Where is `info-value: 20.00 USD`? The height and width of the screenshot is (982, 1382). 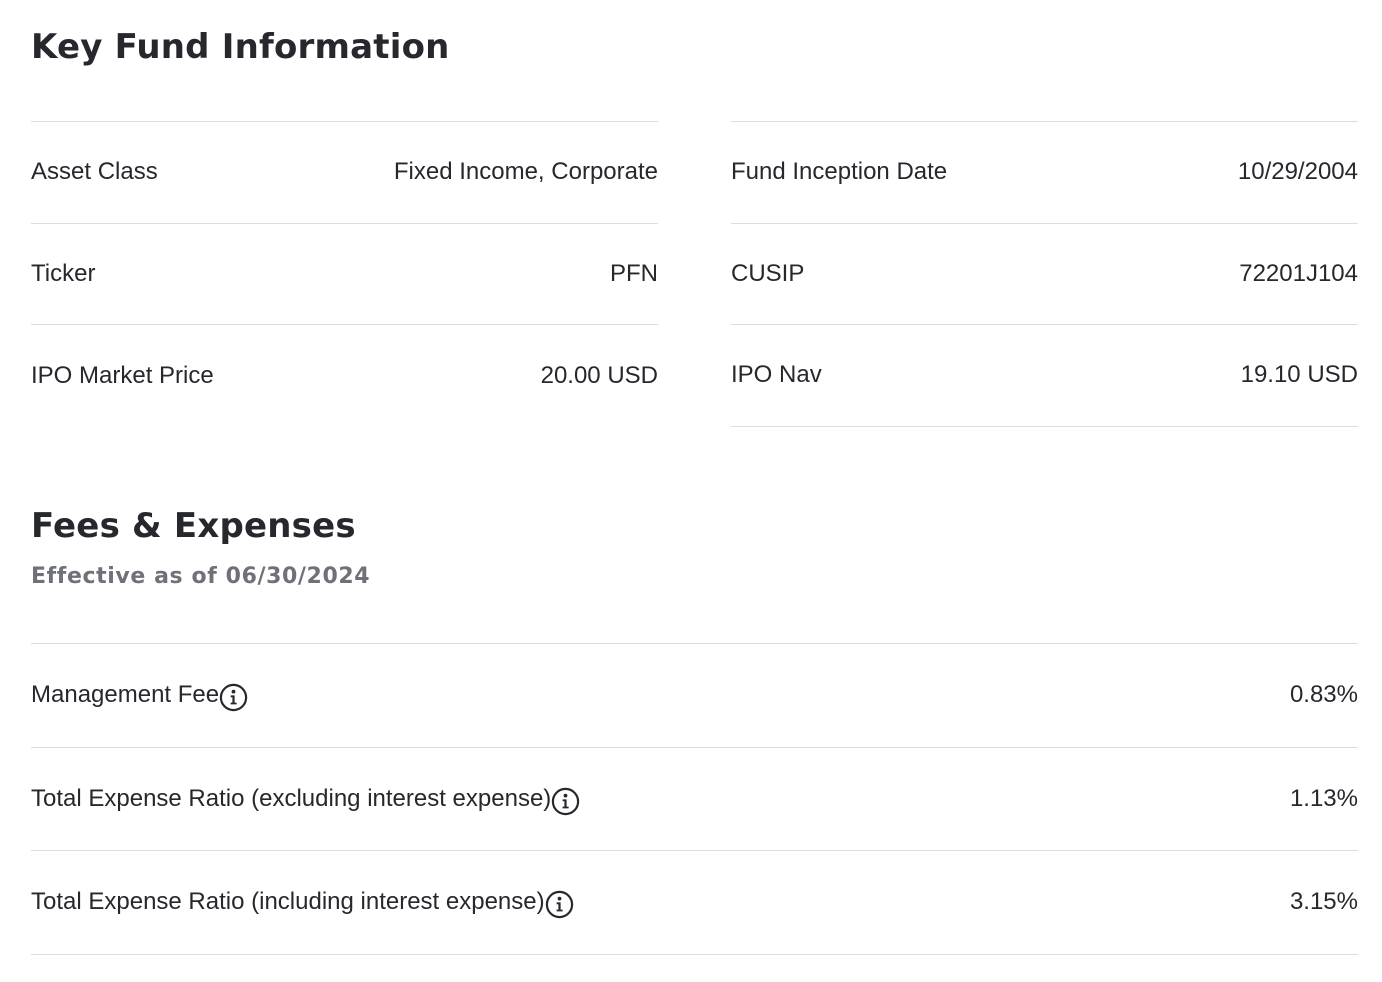 info-value: 20.00 USD is located at coordinates (599, 375).